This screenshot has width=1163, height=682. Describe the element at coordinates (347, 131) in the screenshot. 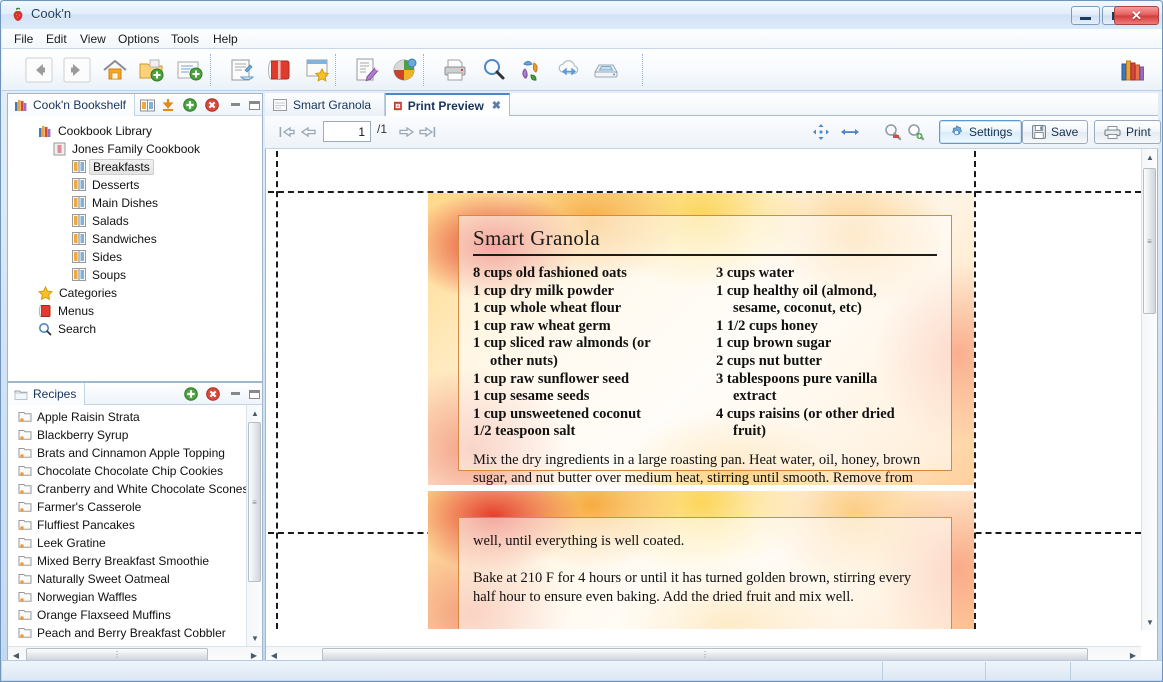

I see `page-number-input` at that location.